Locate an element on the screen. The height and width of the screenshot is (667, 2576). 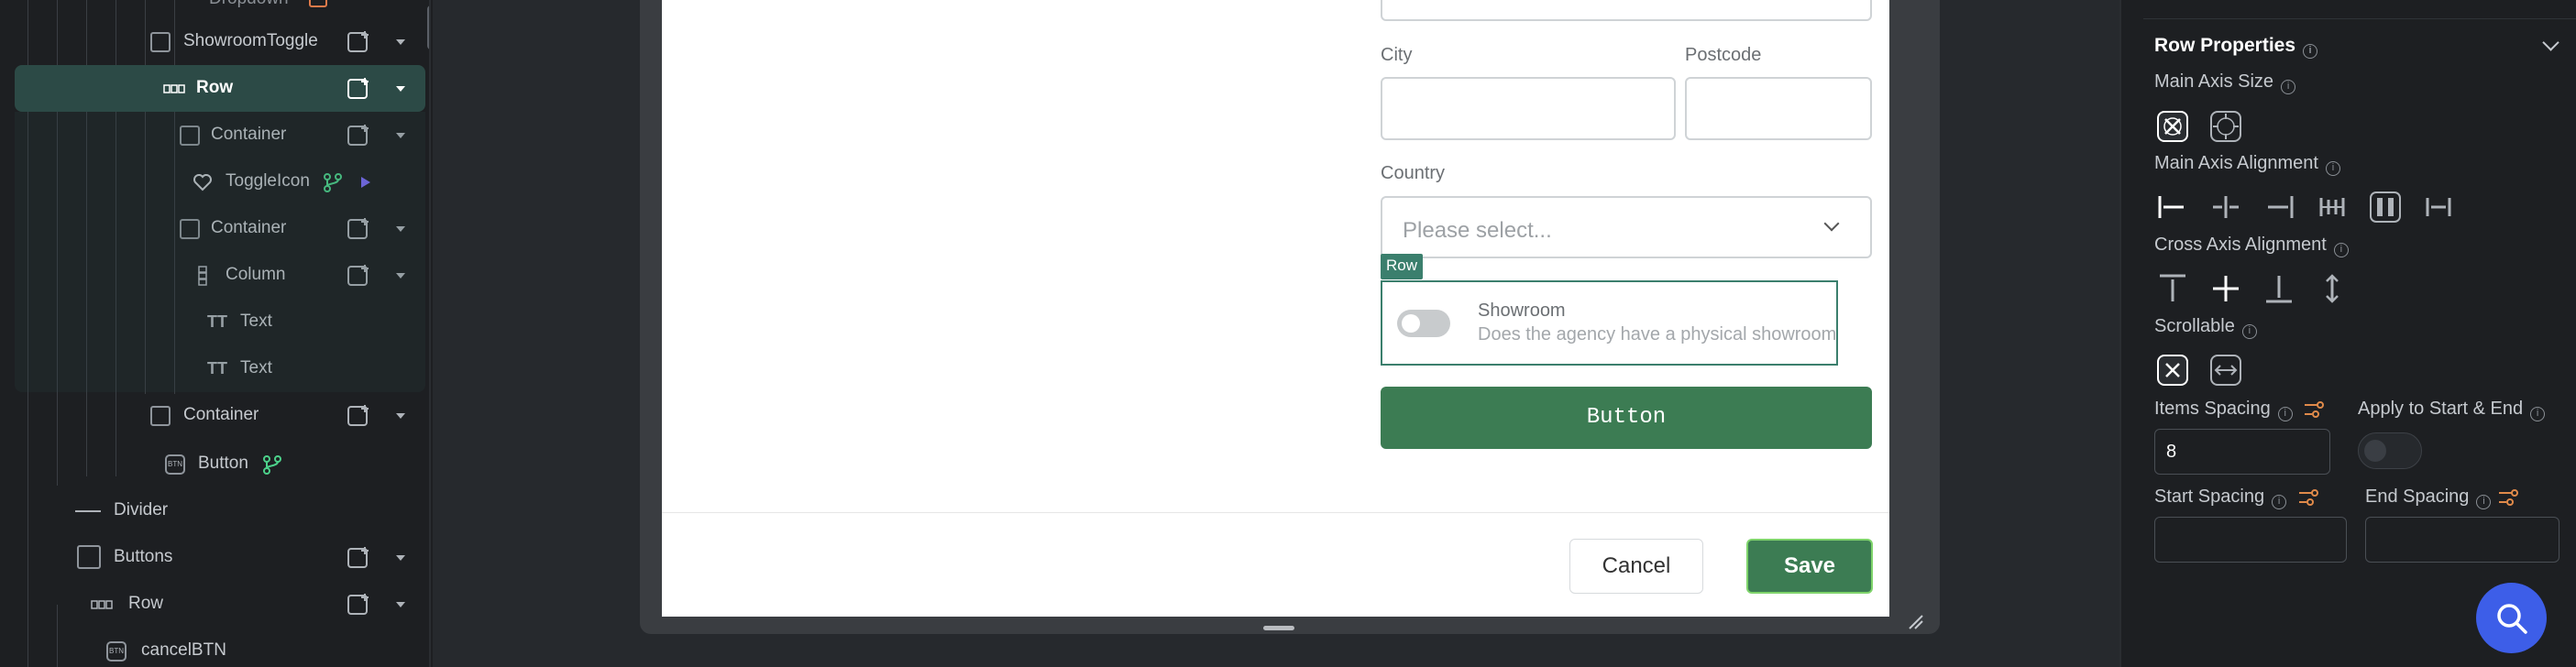
tree-item-label: Button is located at coordinates (223, 463).